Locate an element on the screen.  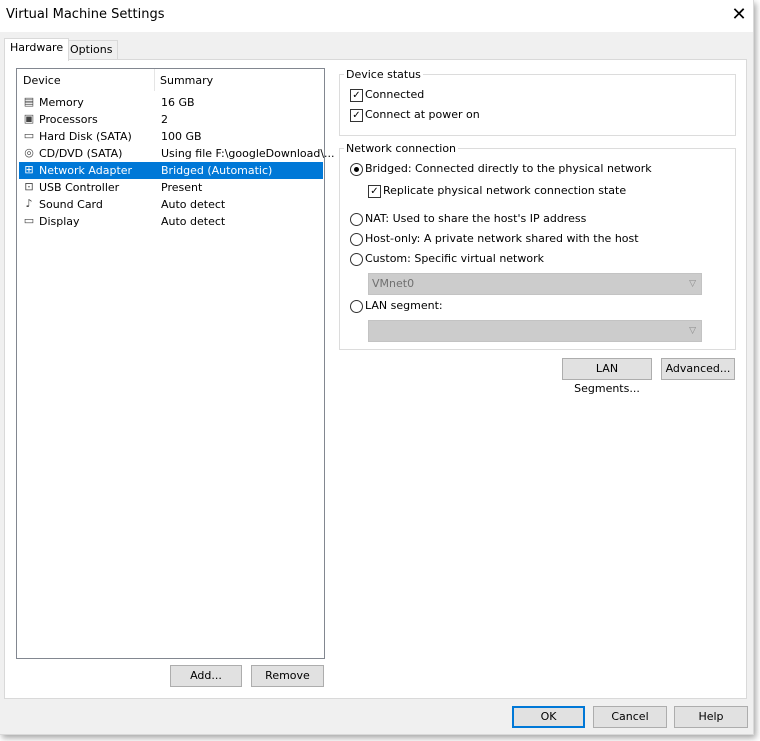
ok-button: OK is located at coordinates (548, 717).